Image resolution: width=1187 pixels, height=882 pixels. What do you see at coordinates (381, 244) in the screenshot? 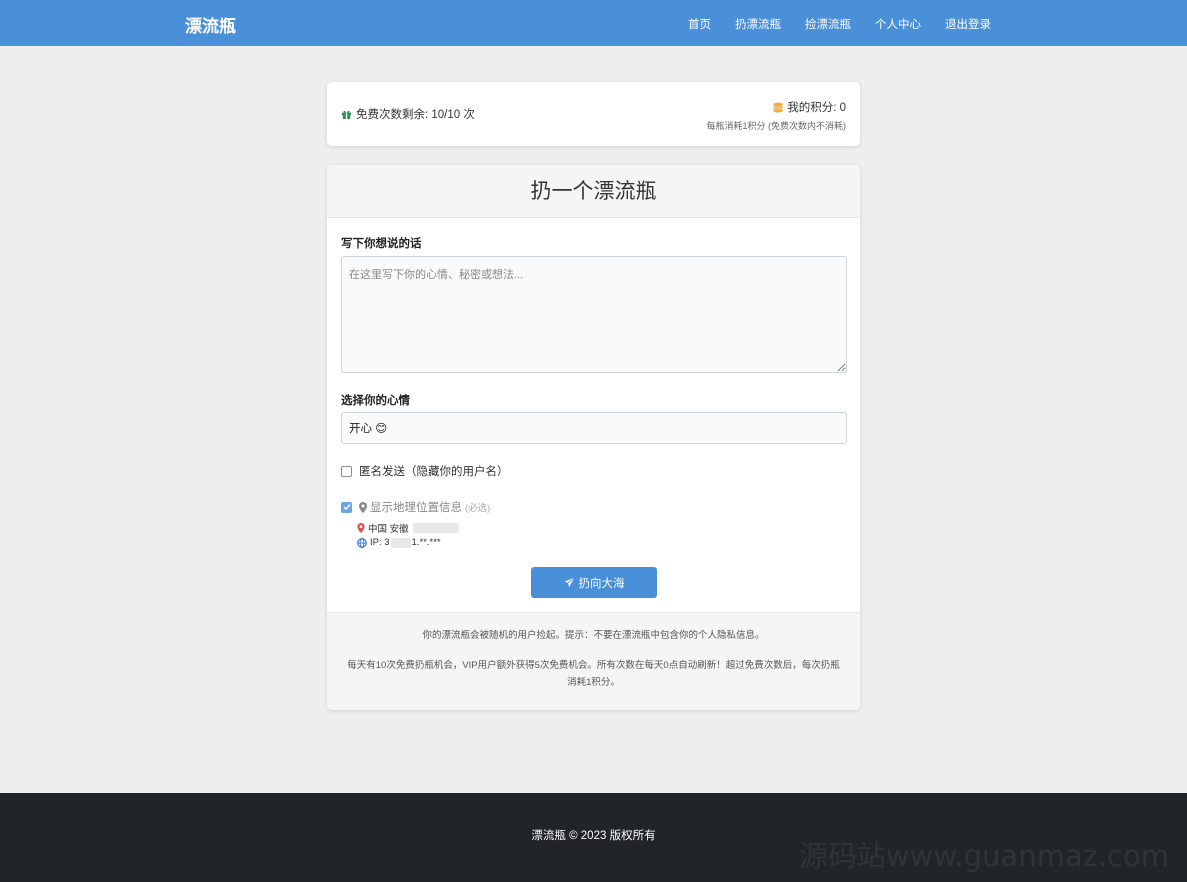
I see `message-label: 写下你想说的话` at bounding box center [381, 244].